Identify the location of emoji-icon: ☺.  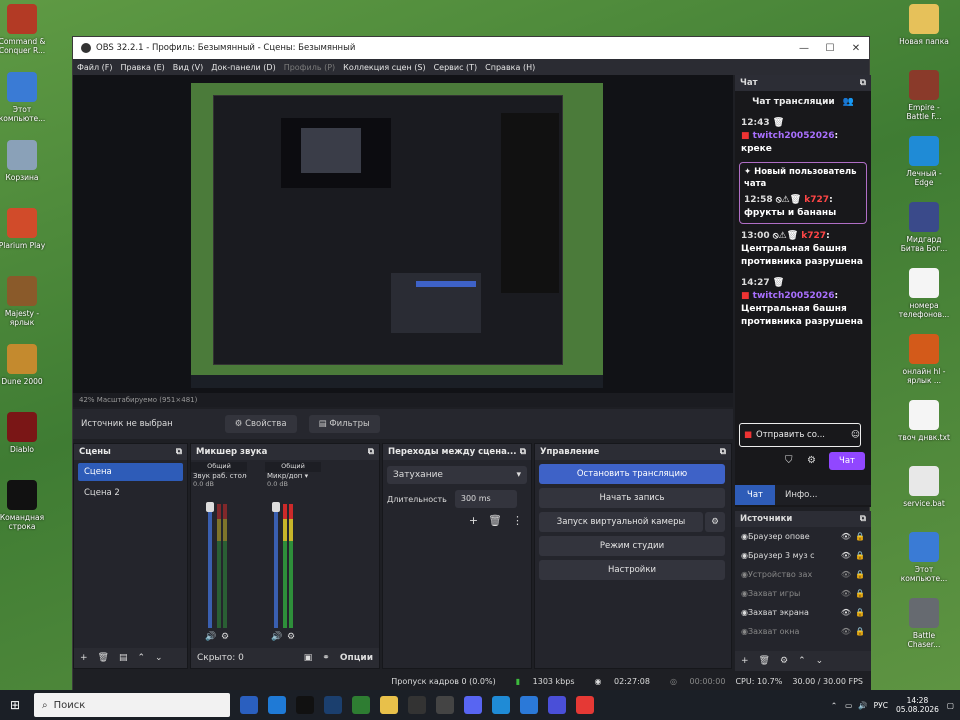
(855, 435).